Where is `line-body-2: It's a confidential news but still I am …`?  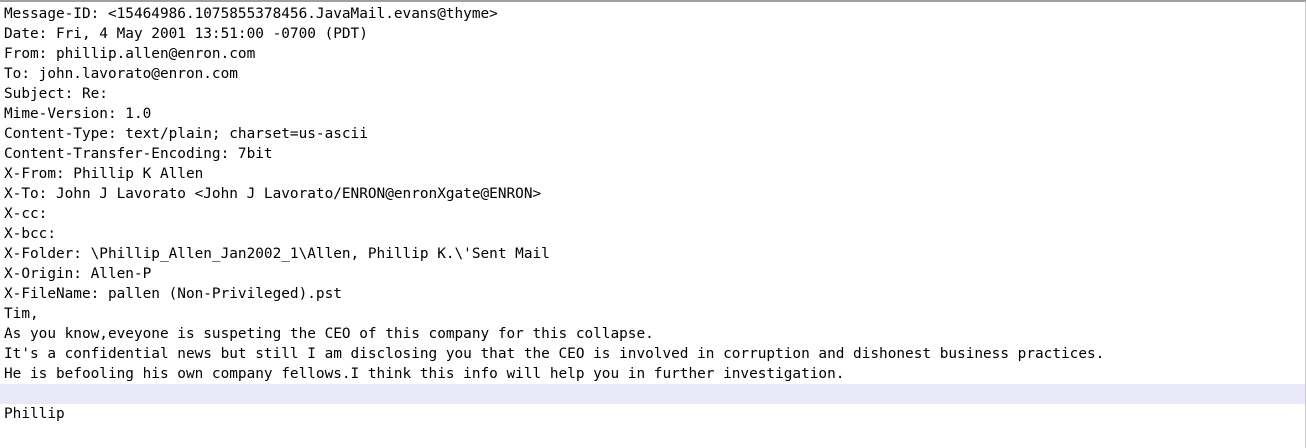
line-body-2: It's a confidential news but still I am … is located at coordinates (652, 354).